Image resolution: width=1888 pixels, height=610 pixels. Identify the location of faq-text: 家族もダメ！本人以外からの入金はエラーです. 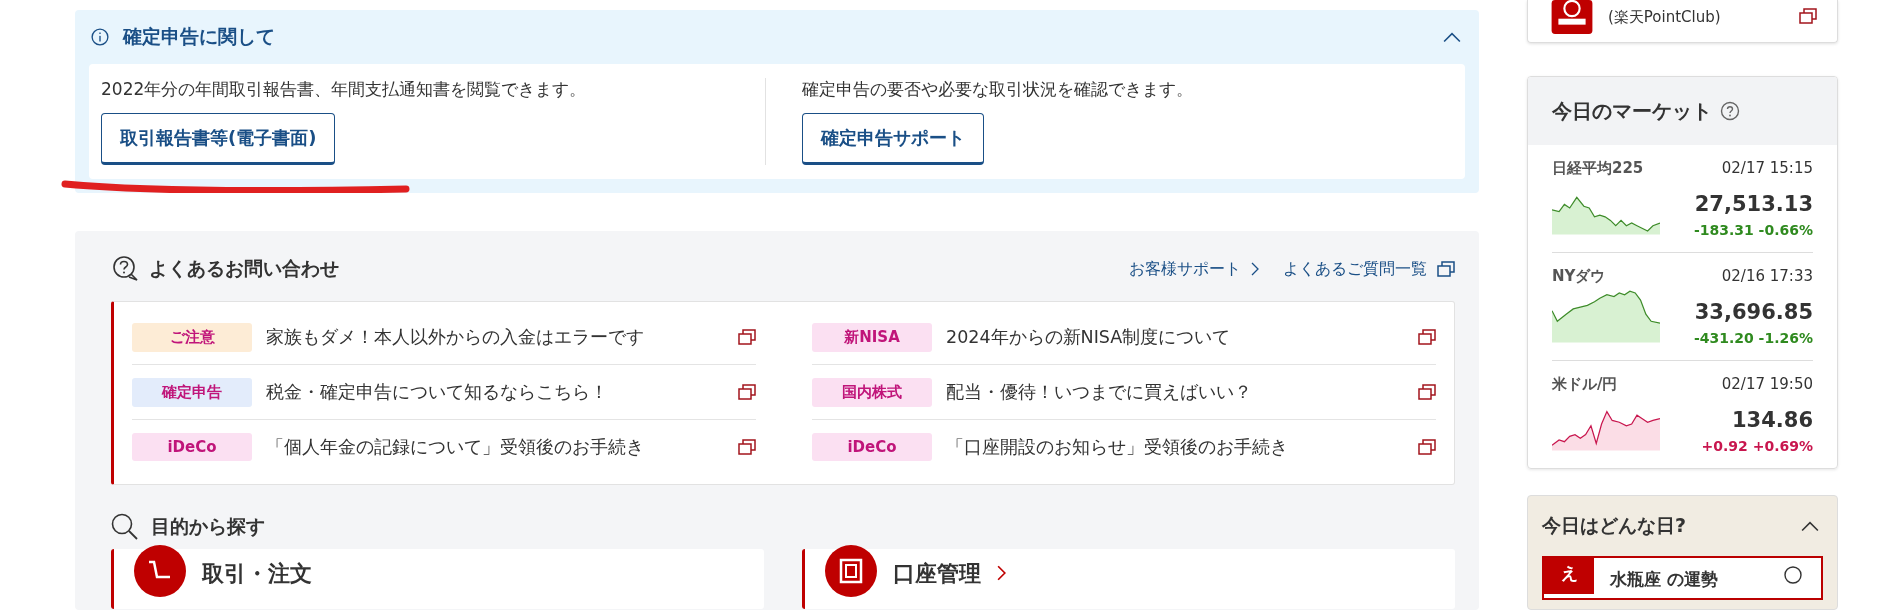
(455, 337).